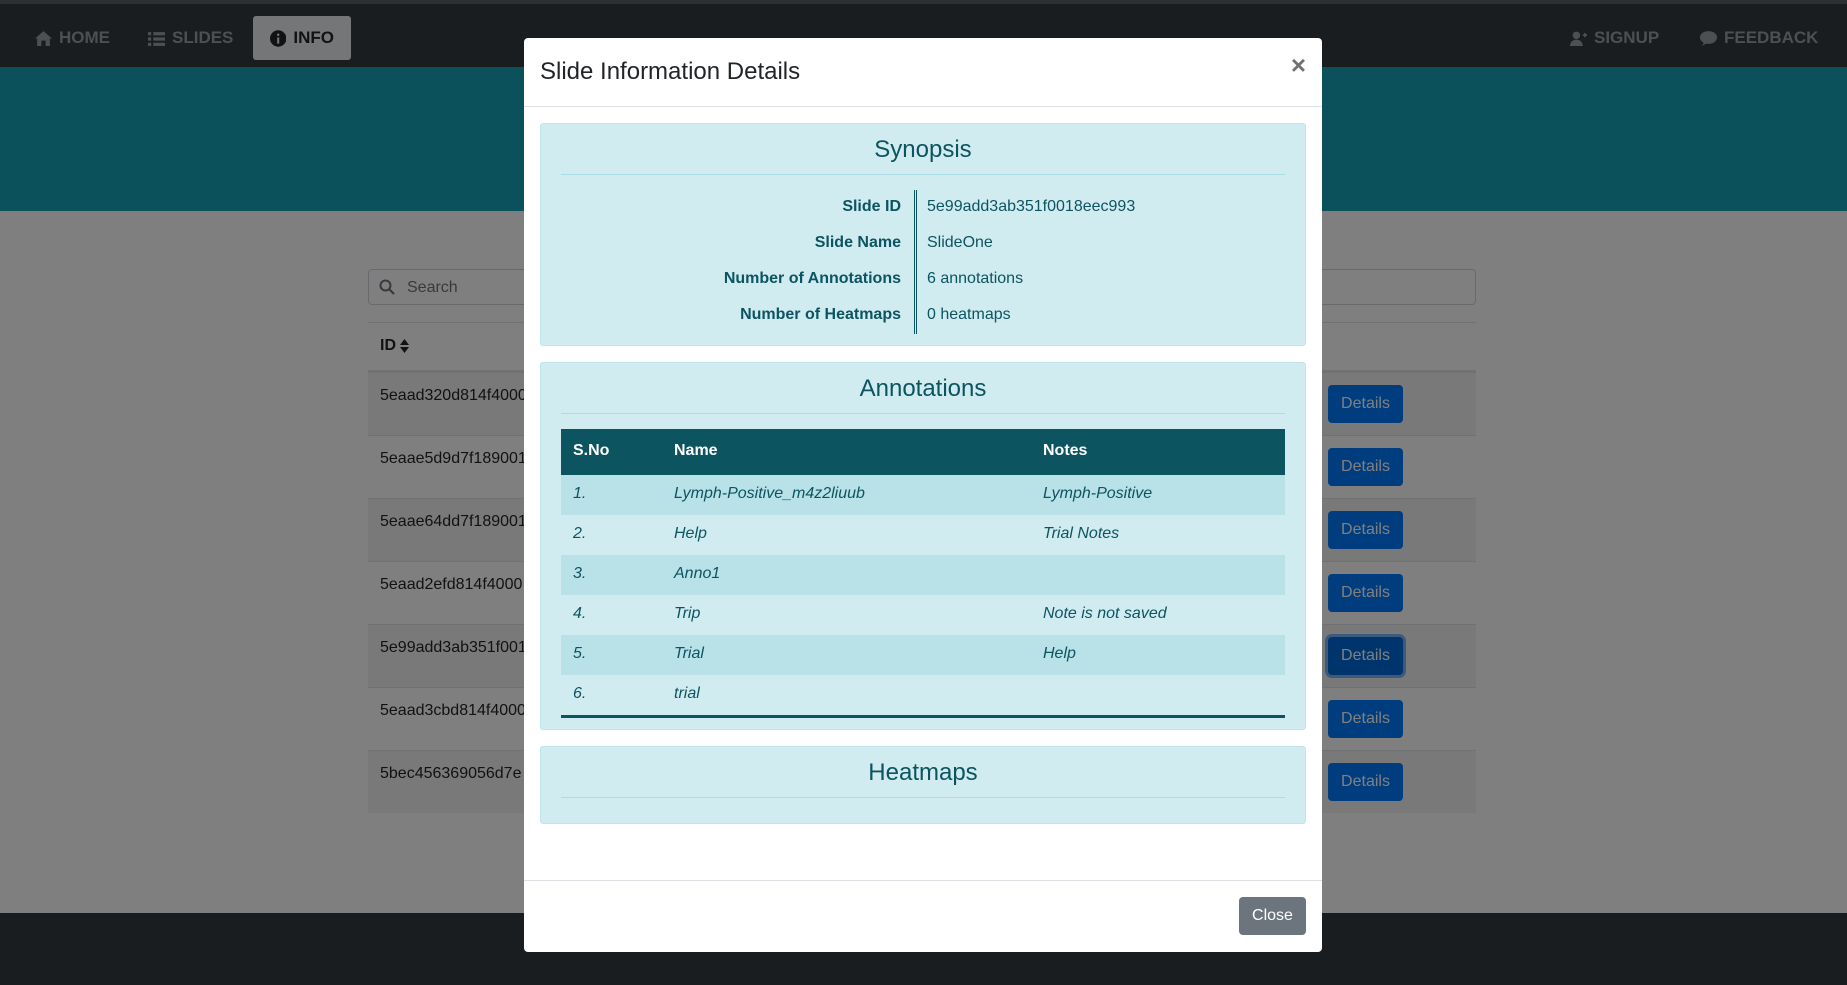 The height and width of the screenshot is (985, 1847). I want to click on synopsis-label: Number of Heatmaps, so click(820, 314).